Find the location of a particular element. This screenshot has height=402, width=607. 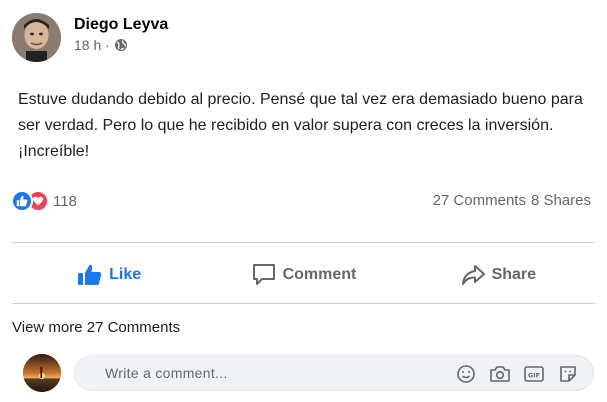

sticker-icon is located at coordinates (568, 374).